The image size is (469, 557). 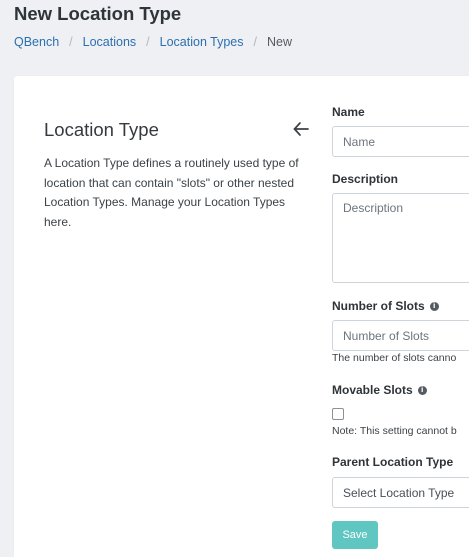 I want to click on movable-slots-label-text: Movable Slots, so click(x=372, y=390).